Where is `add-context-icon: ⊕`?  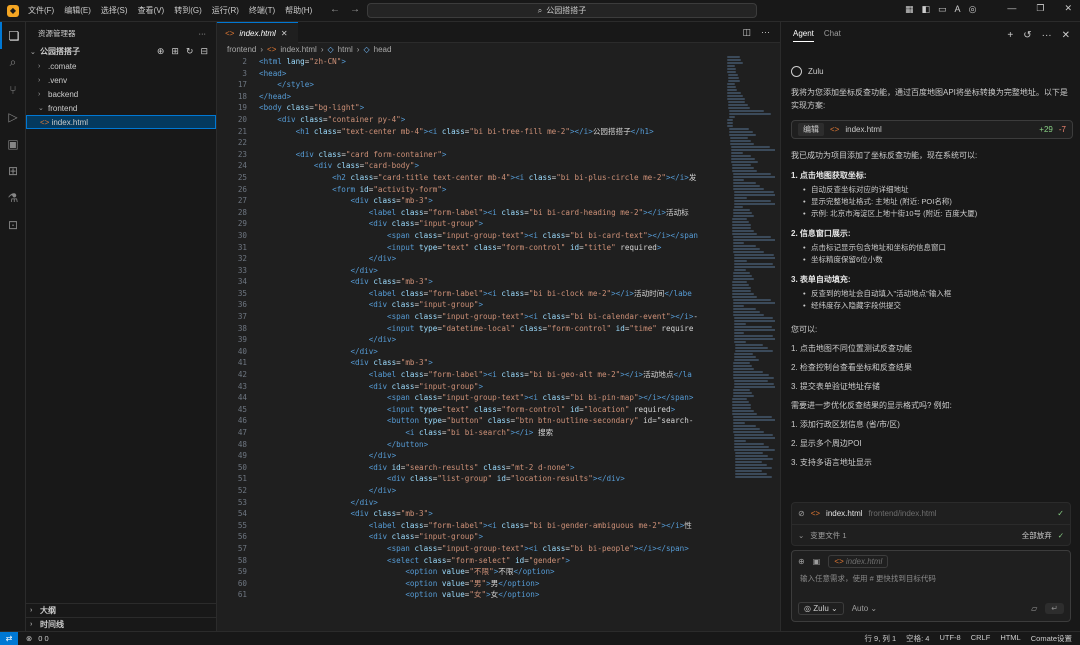 add-context-icon: ⊕ is located at coordinates (801, 561).